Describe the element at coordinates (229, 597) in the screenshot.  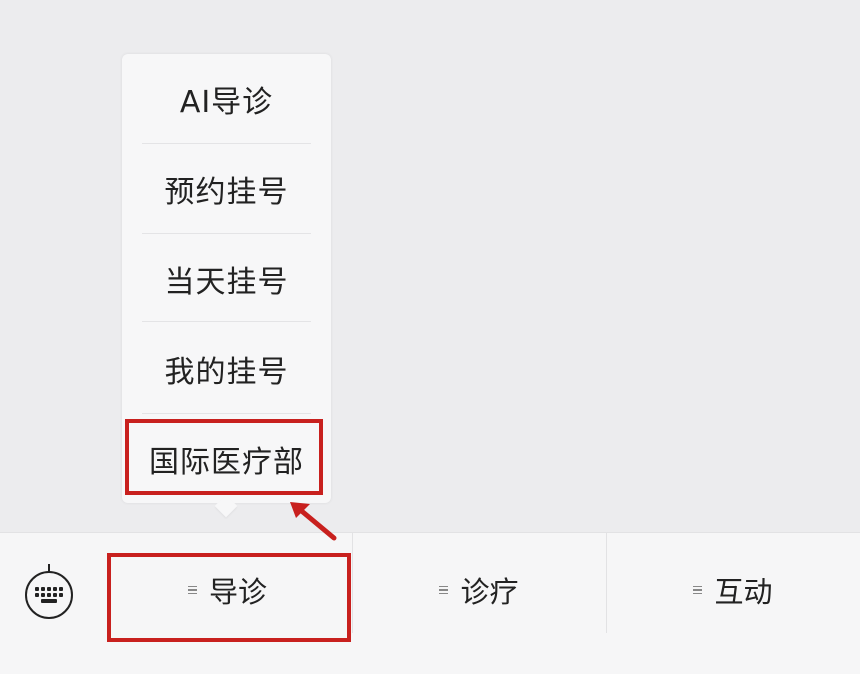
I see `highlight-guide-tab` at that location.